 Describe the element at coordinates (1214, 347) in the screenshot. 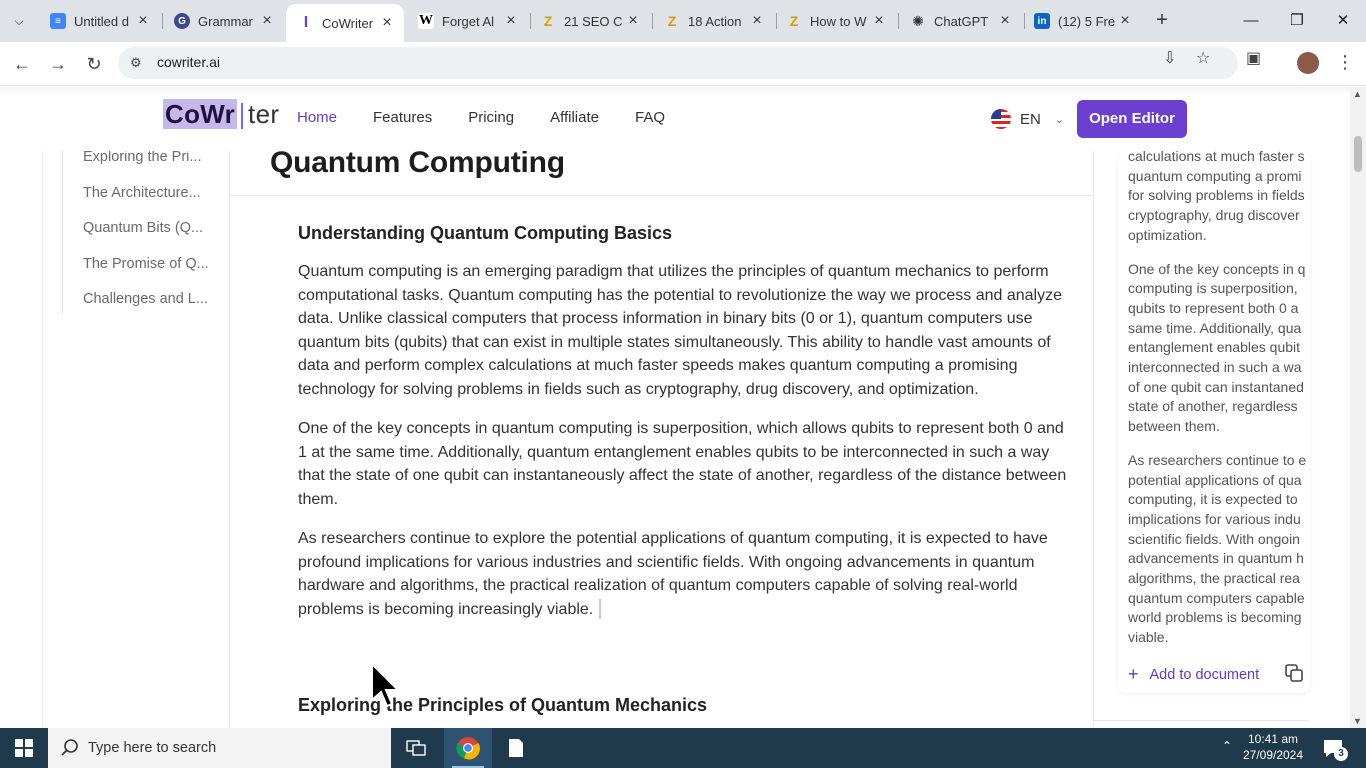

I see `suggestion-line: entanglement enables qubit` at that location.